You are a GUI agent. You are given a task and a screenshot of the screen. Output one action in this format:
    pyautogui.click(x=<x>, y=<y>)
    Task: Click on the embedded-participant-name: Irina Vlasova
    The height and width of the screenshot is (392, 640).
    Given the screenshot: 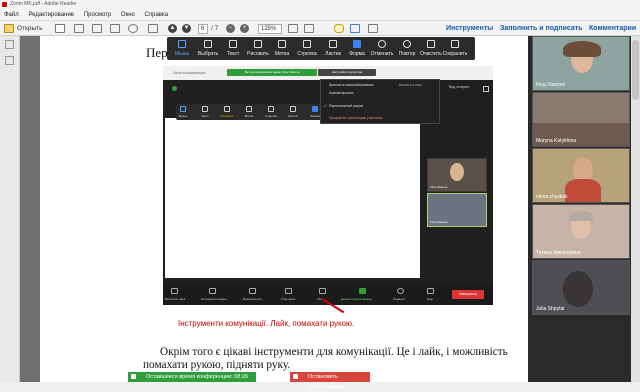 What is the action you would take?
    pyautogui.click(x=439, y=187)
    